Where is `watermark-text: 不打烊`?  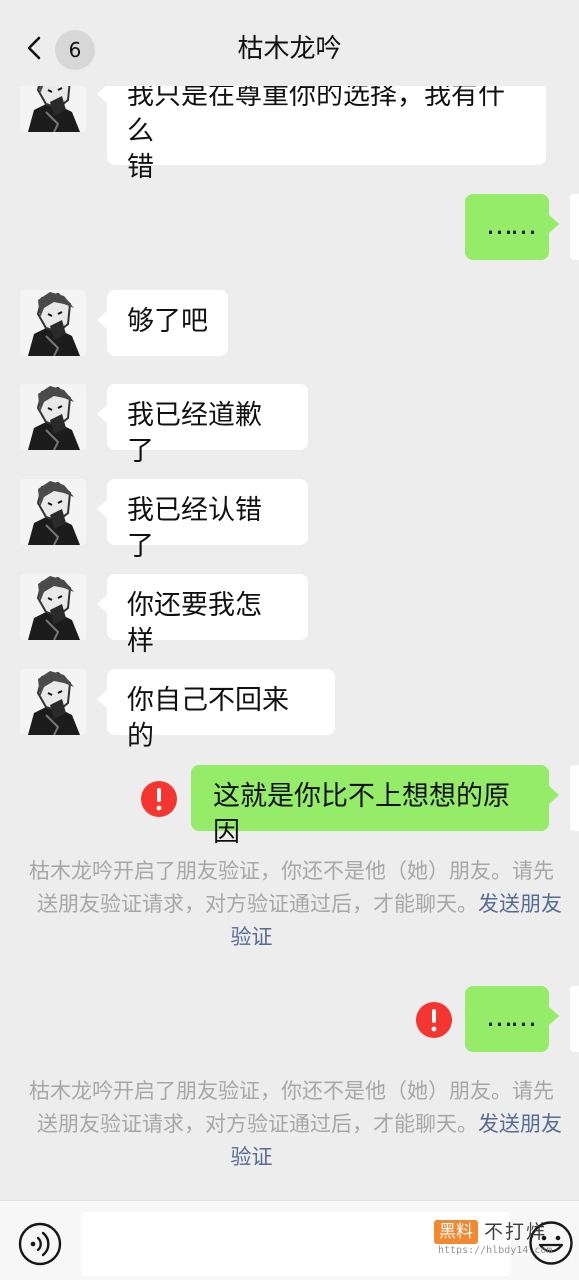 watermark-text: 不打烊 is located at coordinates (516, 1232).